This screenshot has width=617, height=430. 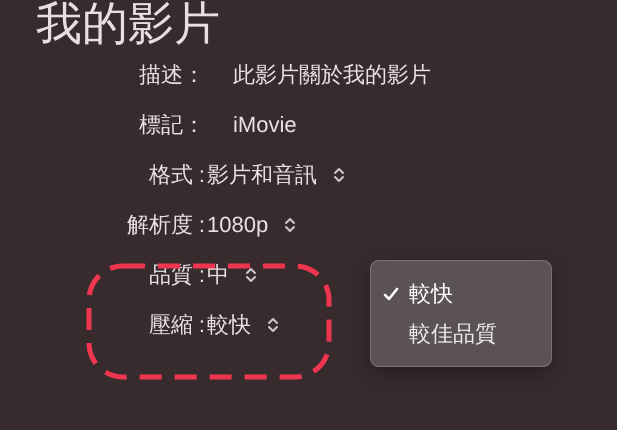 I want to click on field-label: 標記：, so click(x=172, y=125).